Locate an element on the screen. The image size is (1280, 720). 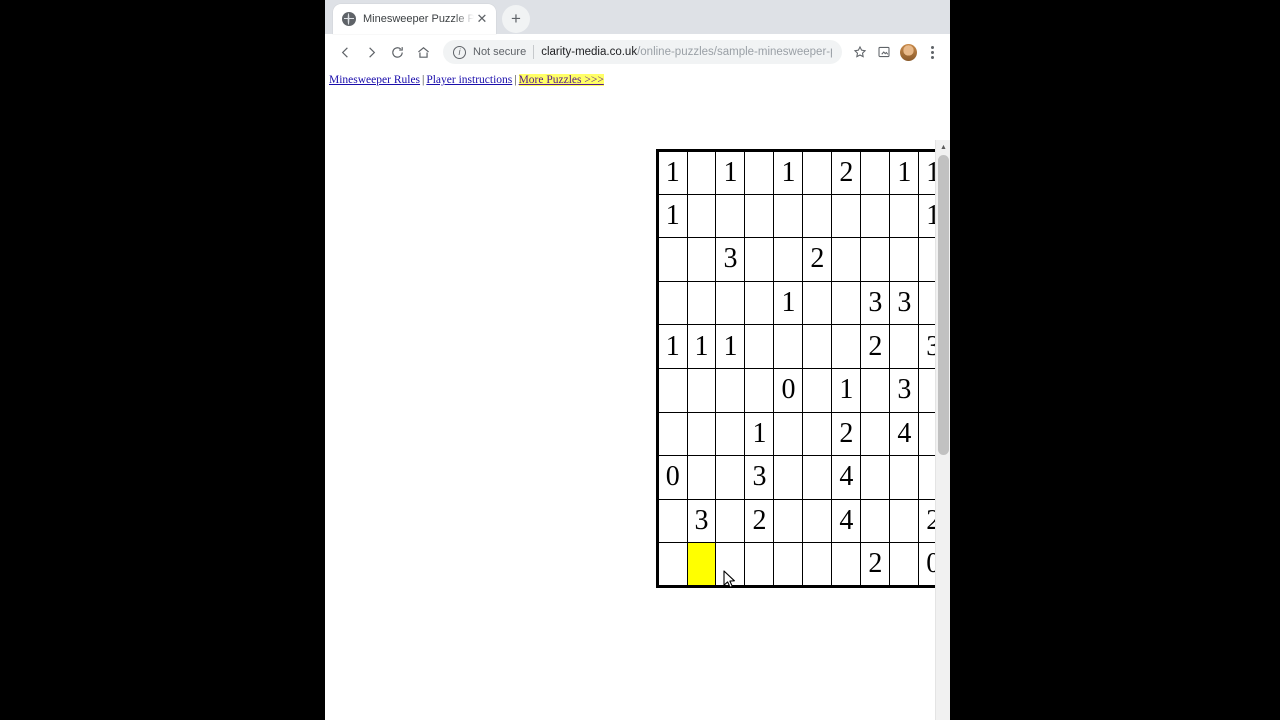
bookmark-star-icon is located at coordinates (860, 52).